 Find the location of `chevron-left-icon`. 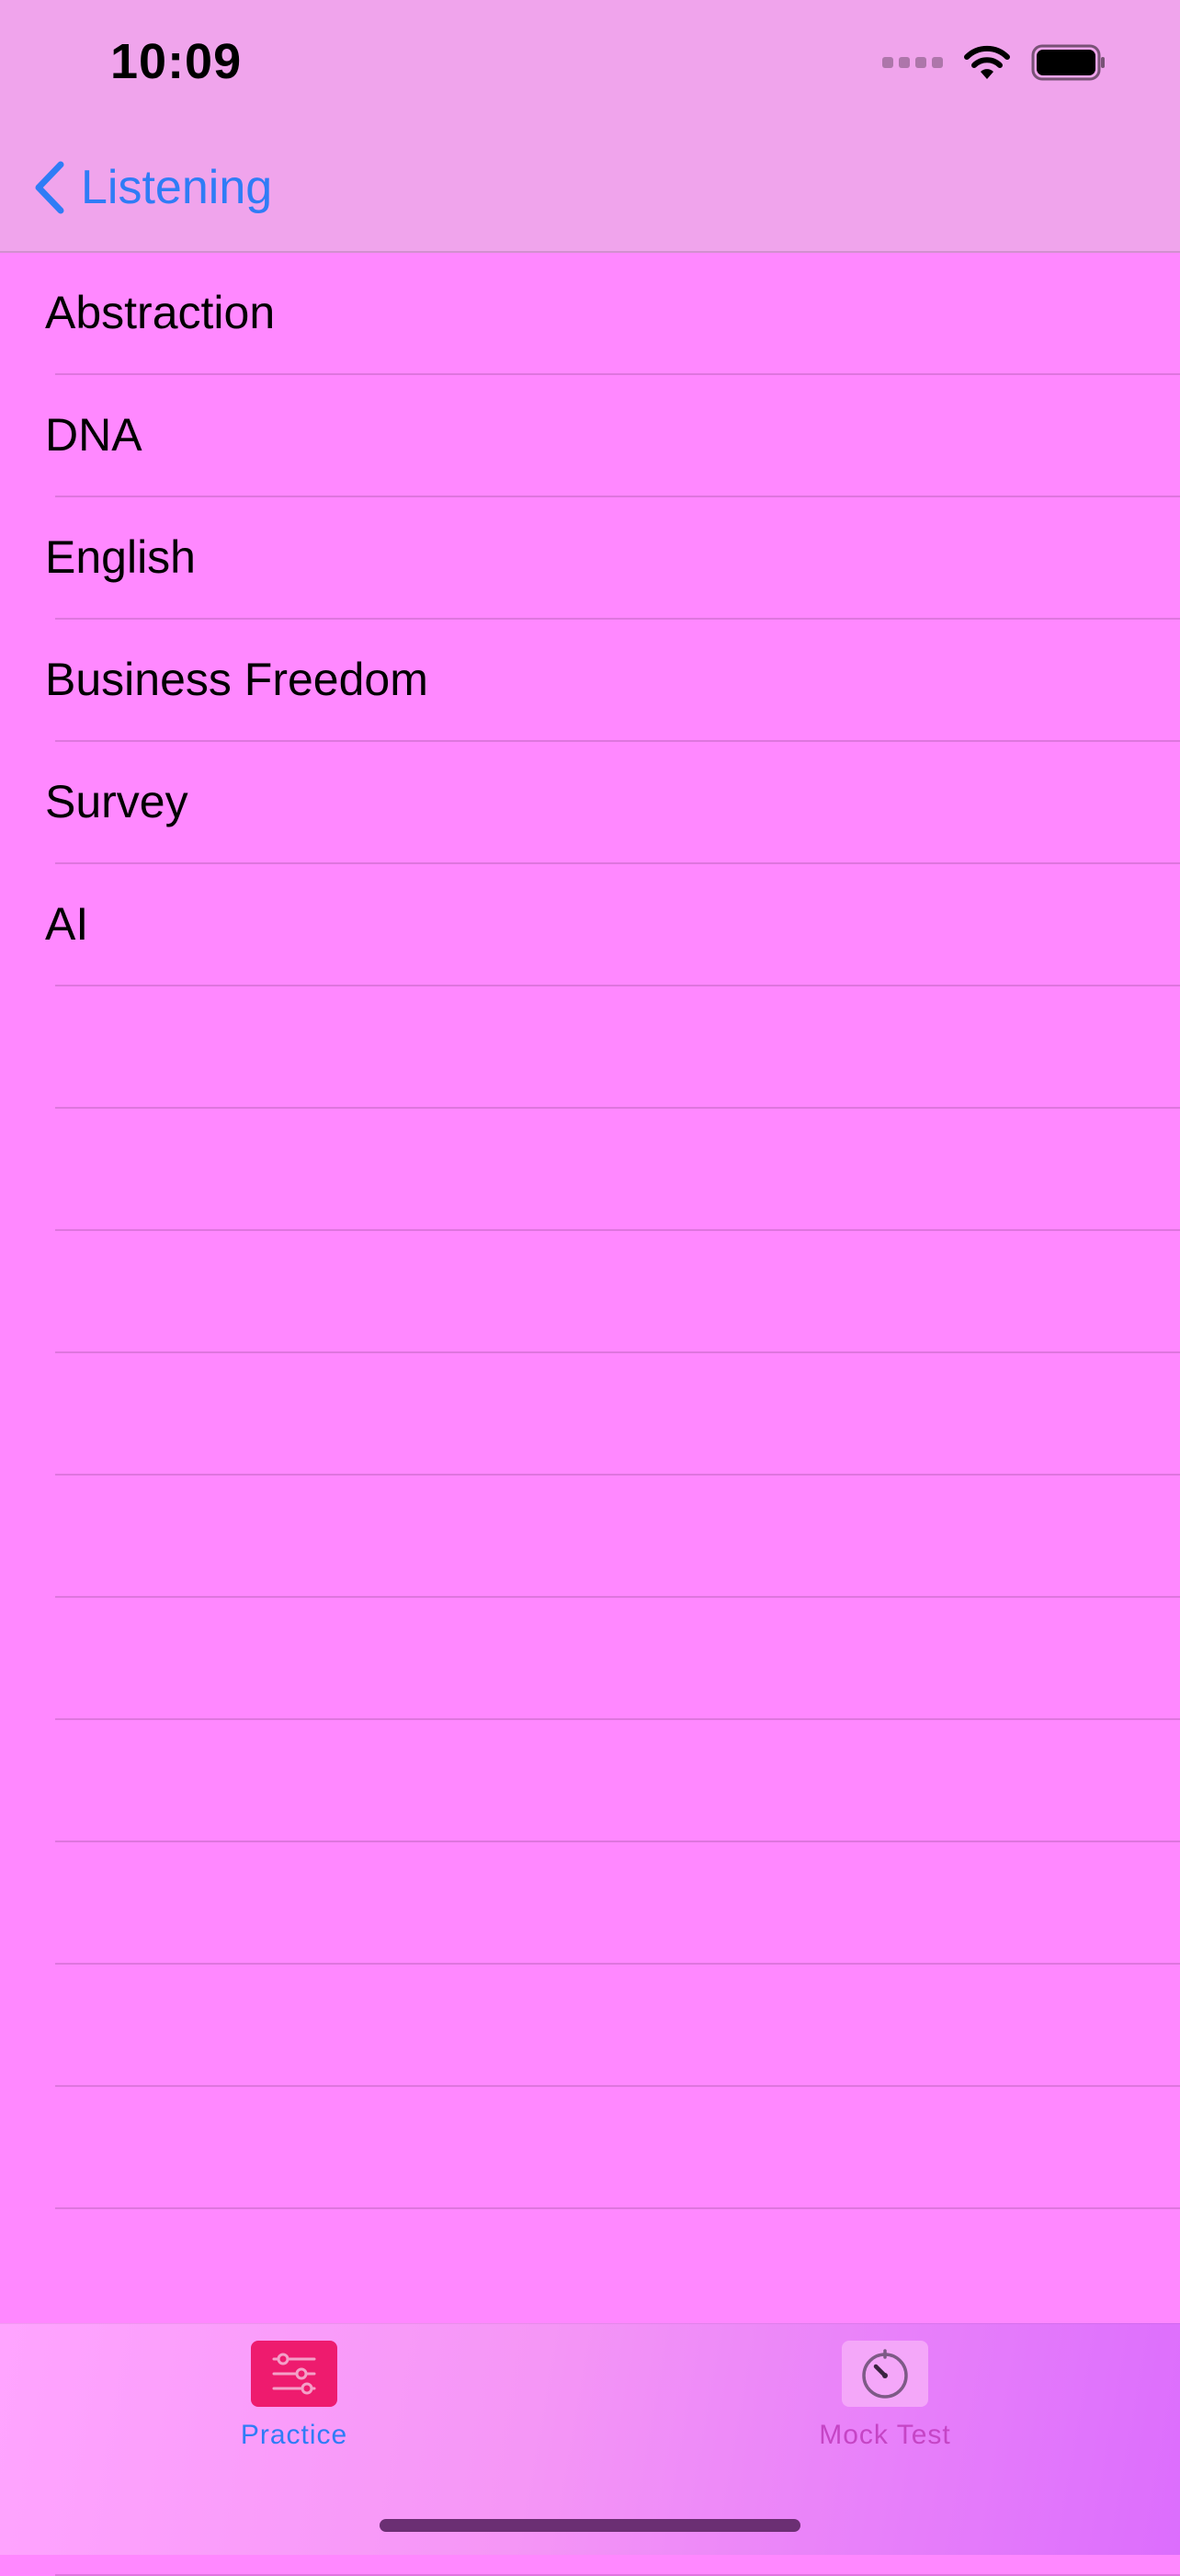

chevron-left-icon is located at coordinates (49, 187).